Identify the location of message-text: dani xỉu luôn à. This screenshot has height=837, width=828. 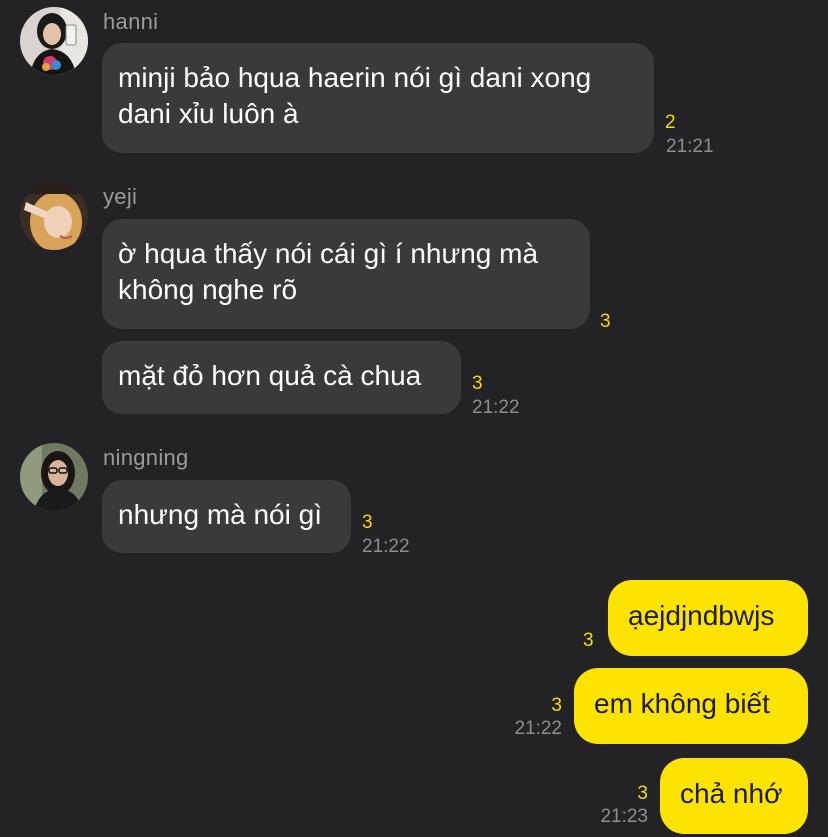
(208, 113).